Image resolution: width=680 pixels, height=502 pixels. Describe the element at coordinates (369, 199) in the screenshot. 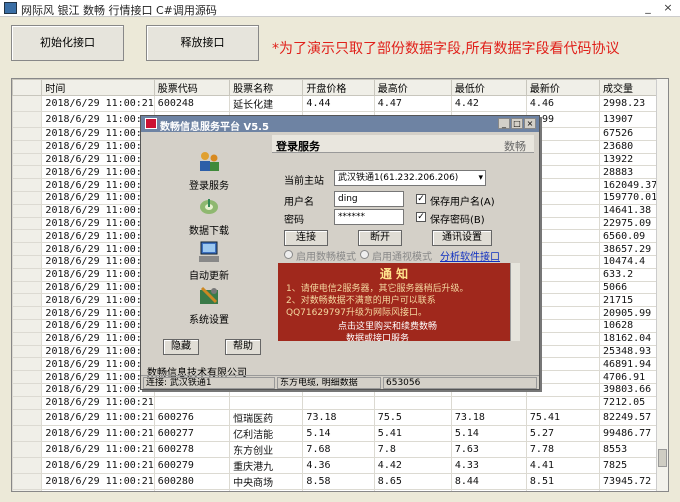

I see `username-field: ding` at that location.